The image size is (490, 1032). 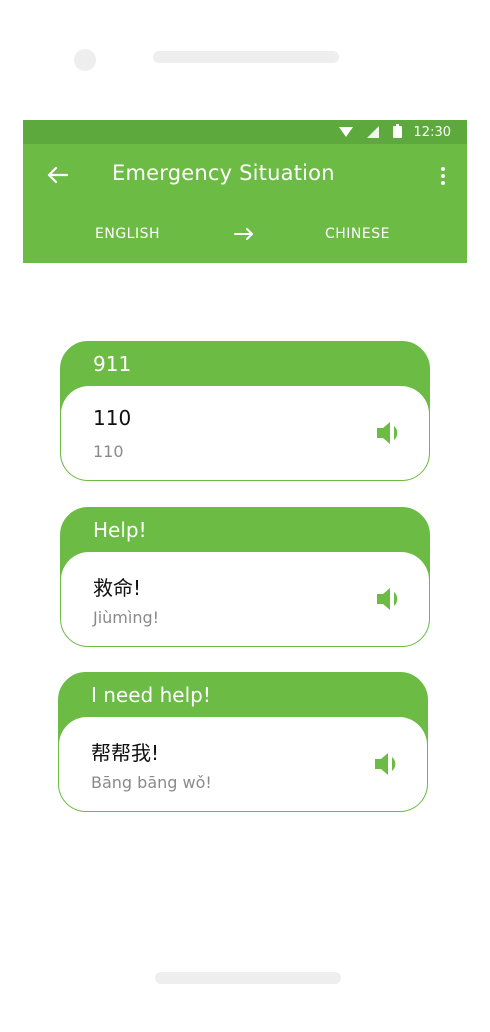 What do you see at coordinates (117, 588) in the screenshot?
I see `phrase-translation: 救命!` at bounding box center [117, 588].